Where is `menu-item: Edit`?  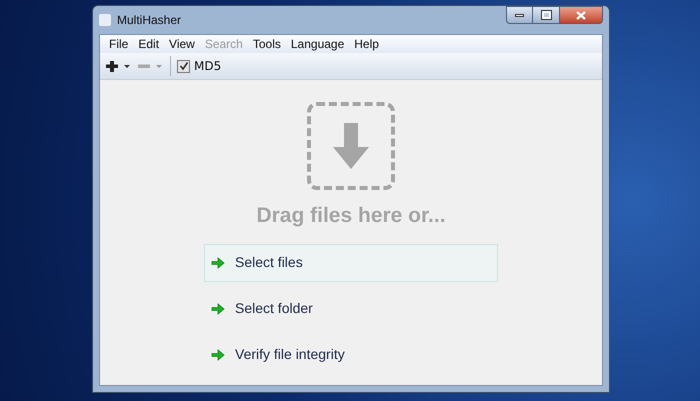 menu-item: Edit is located at coordinates (148, 44).